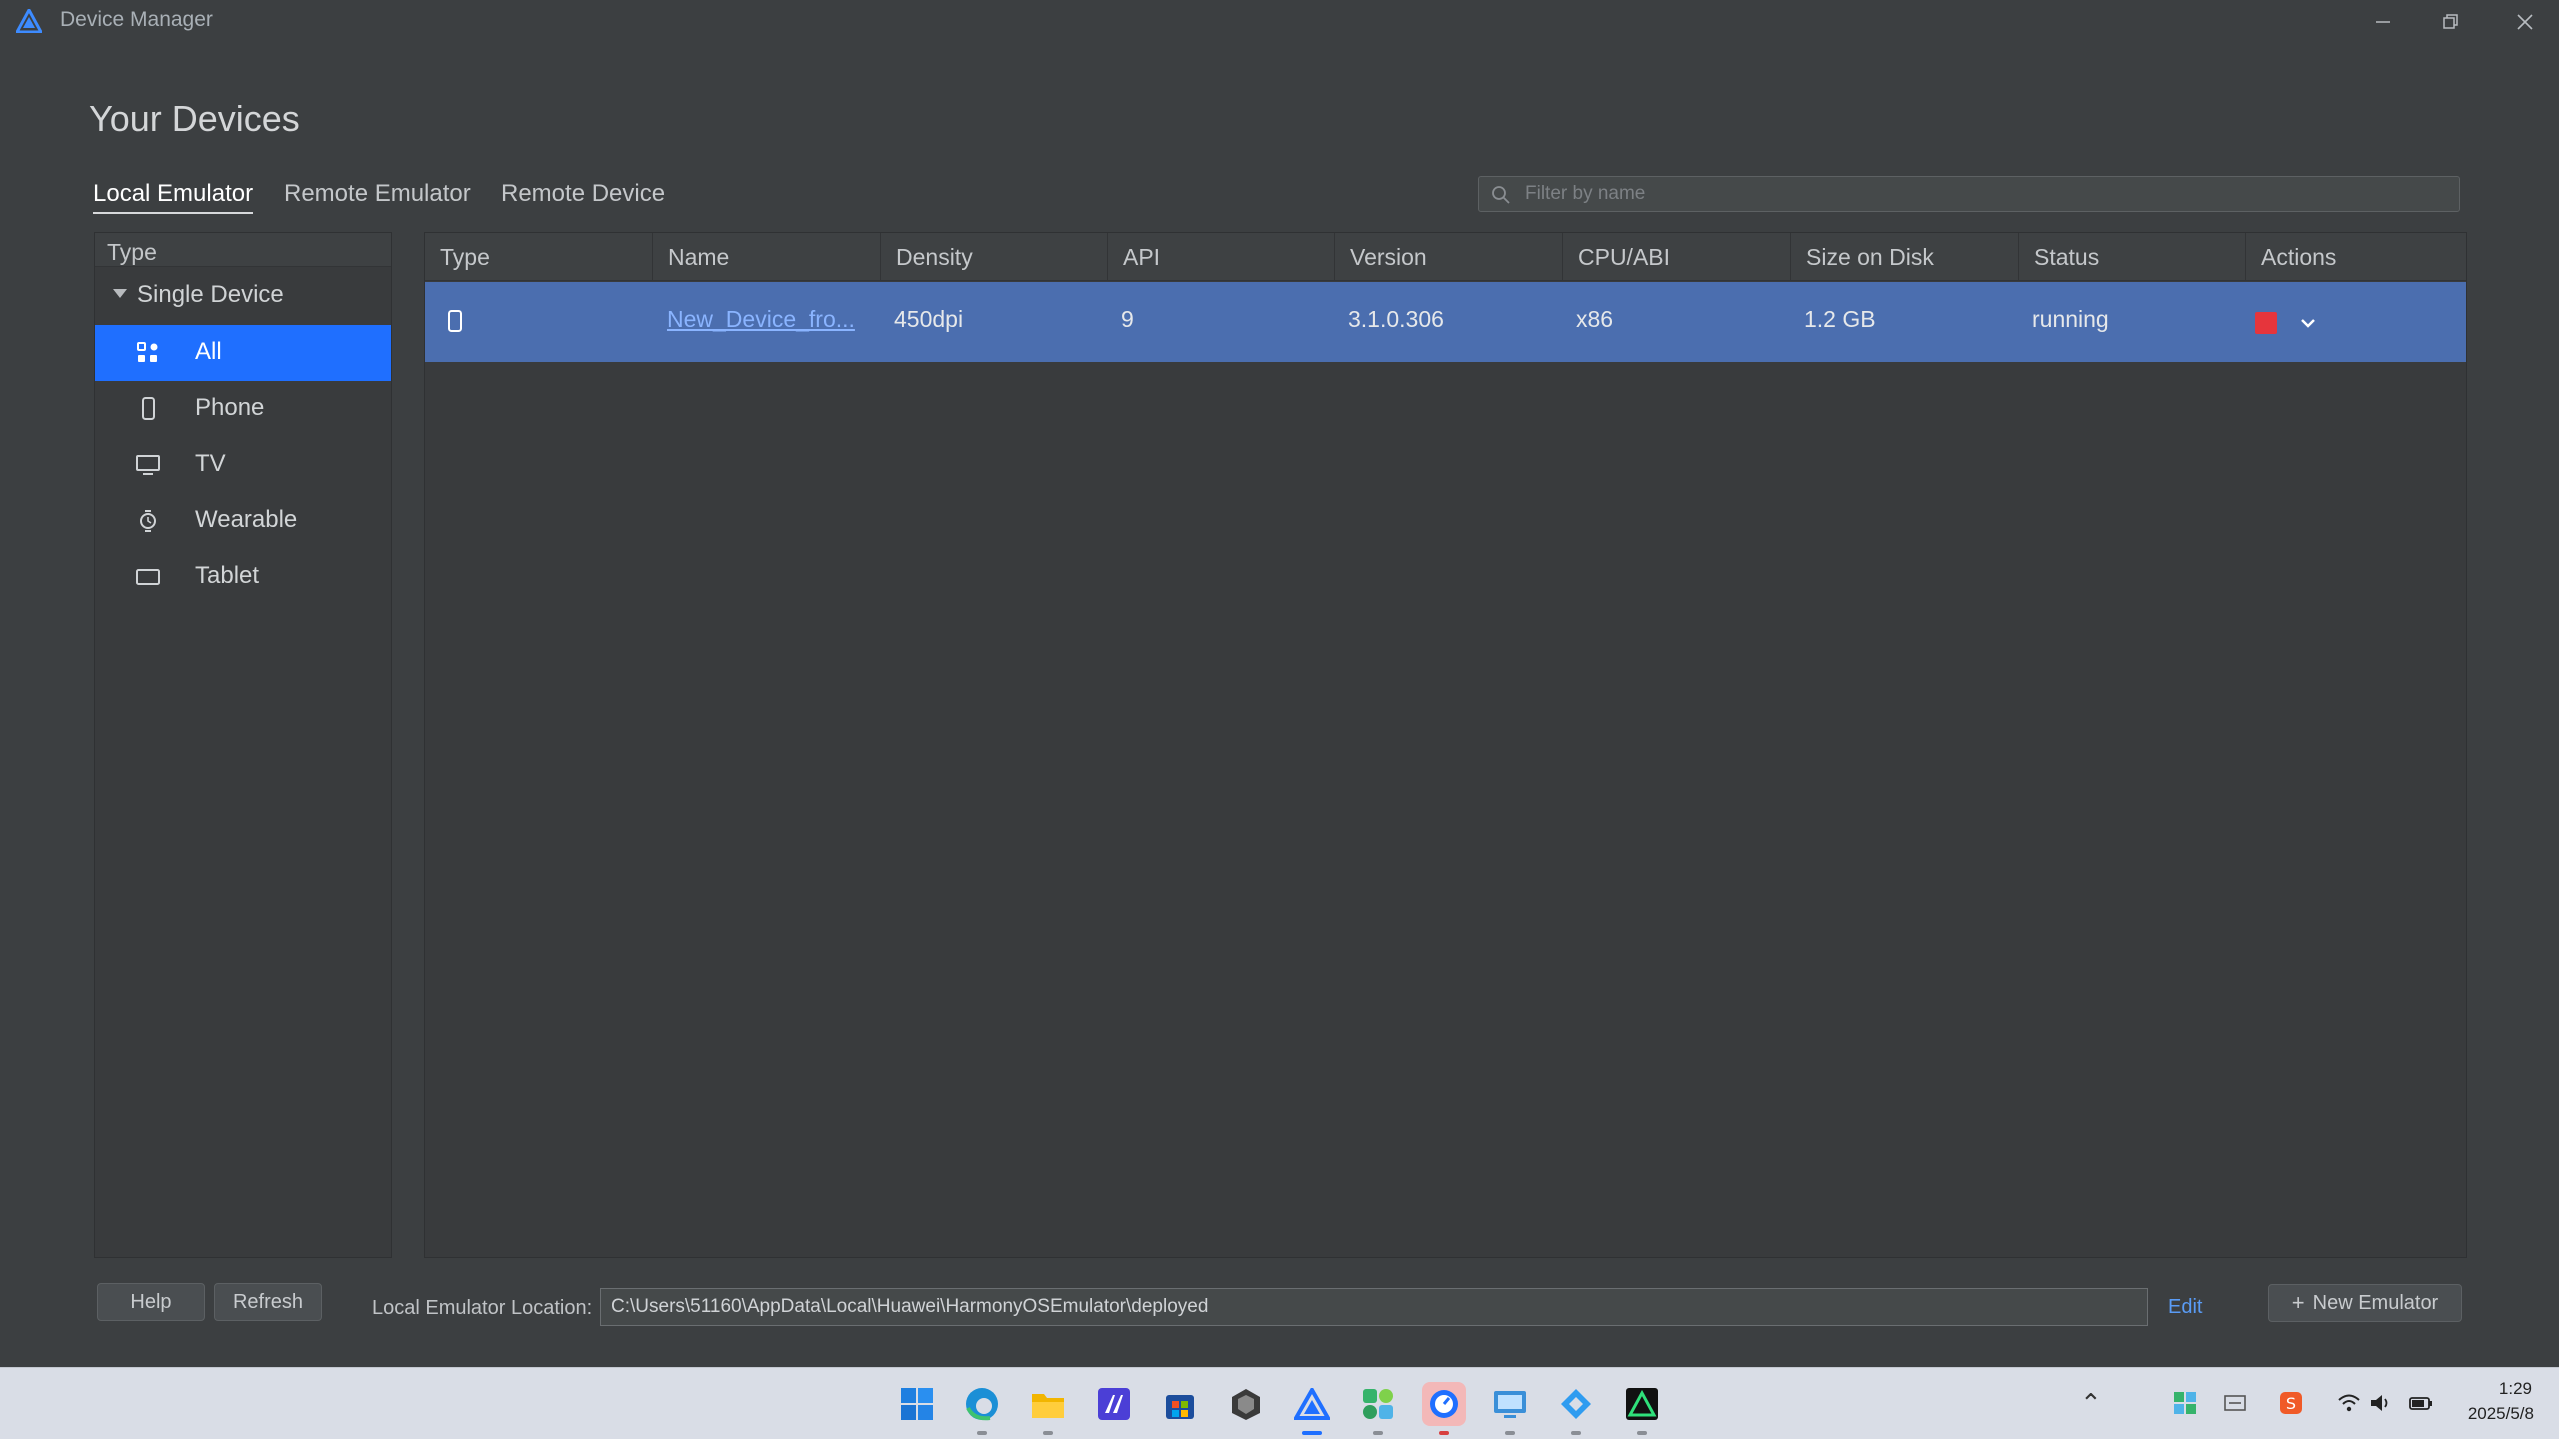 The height and width of the screenshot is (1439, 2559). I want to click on volume-icon, so click(2381, 1403).